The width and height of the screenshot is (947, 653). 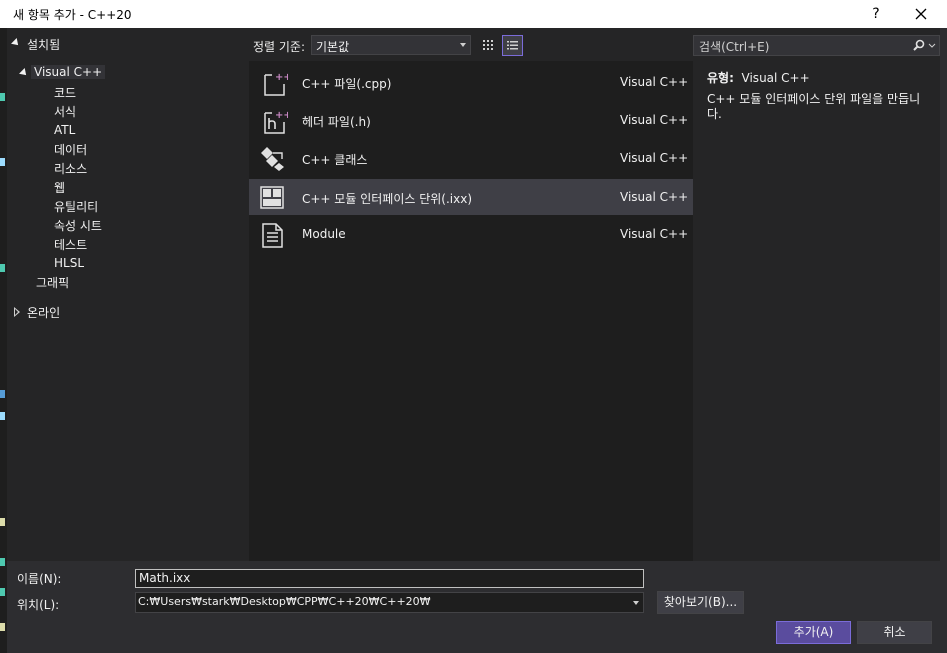 I want to click on window-title: 새 항목 추가 - C++20, so click(x=72, y=15).